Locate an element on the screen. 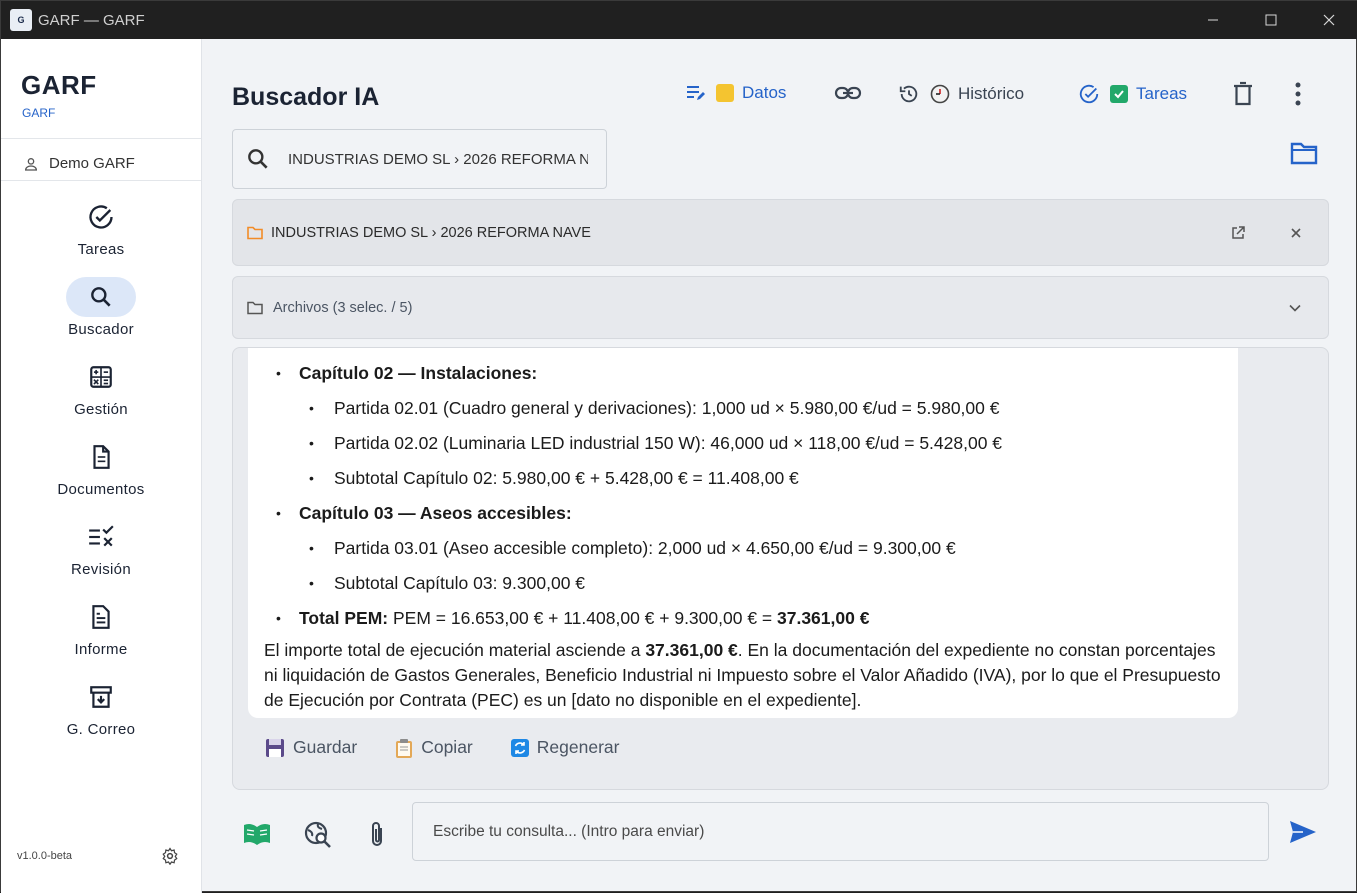 This screenshot has width=1357, height=893. context-bar: INDUSTRIAS DEMO SL › 2026 REFORMA NAVE is located at coordinates (780, 232).